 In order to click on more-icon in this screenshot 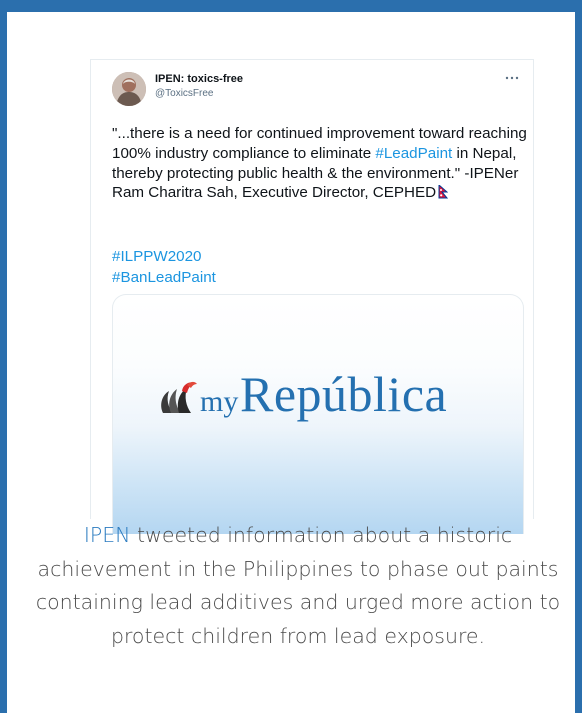, I will do `click(512, 78)`.